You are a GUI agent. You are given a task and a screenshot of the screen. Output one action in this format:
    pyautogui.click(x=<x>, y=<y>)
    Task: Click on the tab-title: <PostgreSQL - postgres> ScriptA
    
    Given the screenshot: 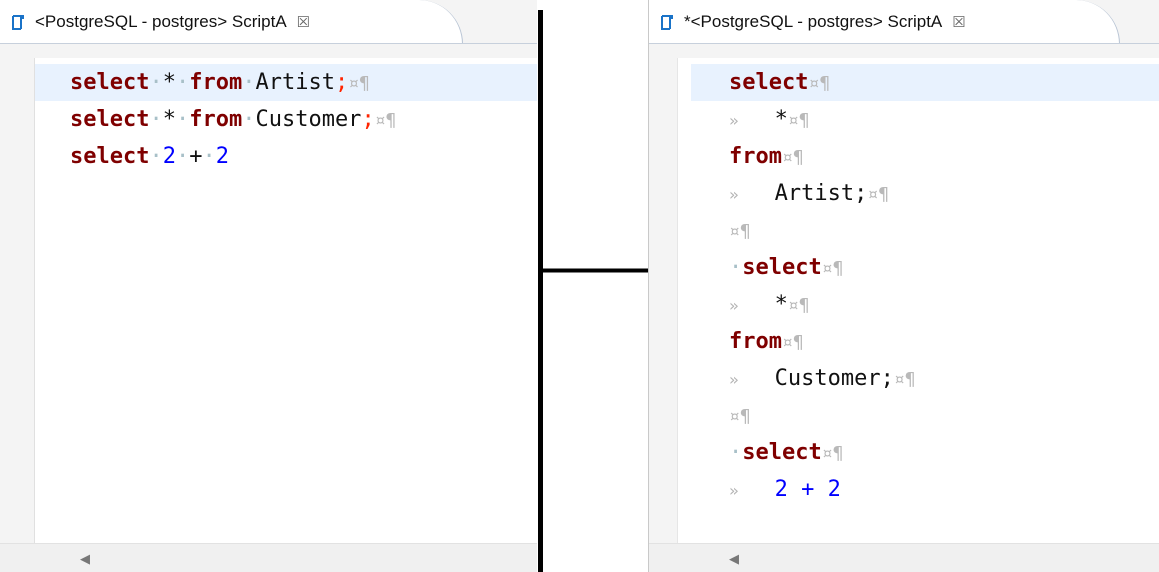 What is the action you would take?
    pyautogui.click(x=161, y=21)
    